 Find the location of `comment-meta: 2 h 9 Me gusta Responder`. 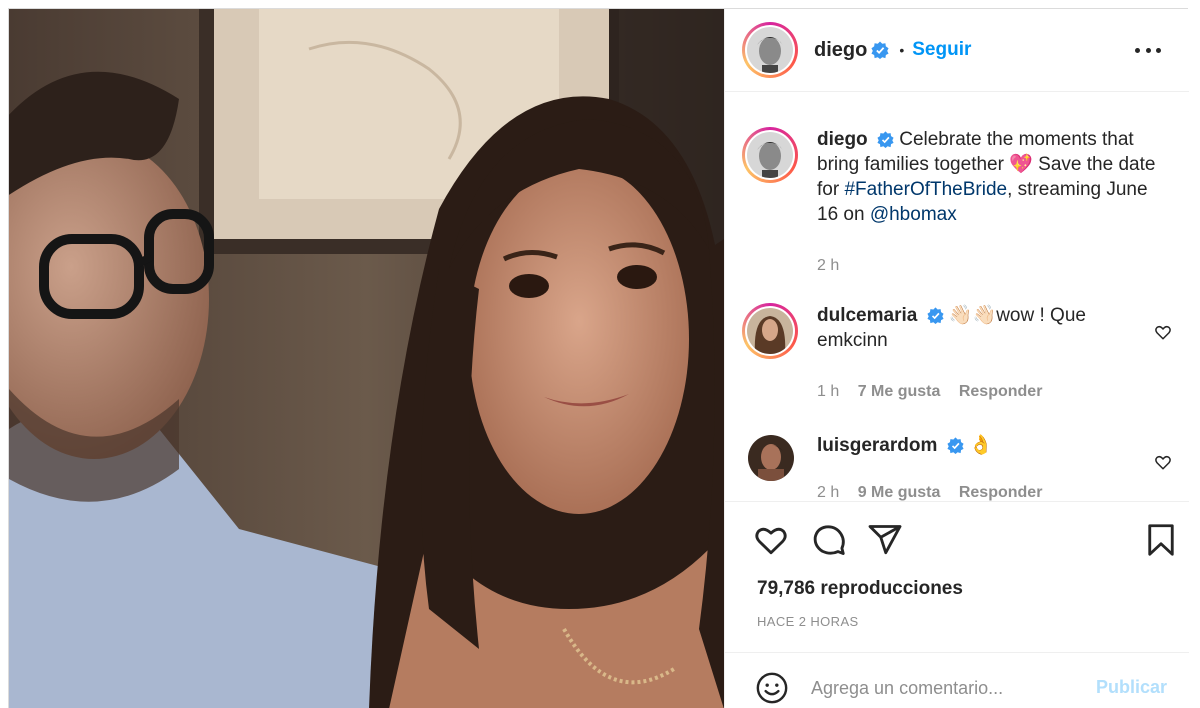

comment-meta: 2 h 9 Me gusta Responder is located at coordinates (936, 492).